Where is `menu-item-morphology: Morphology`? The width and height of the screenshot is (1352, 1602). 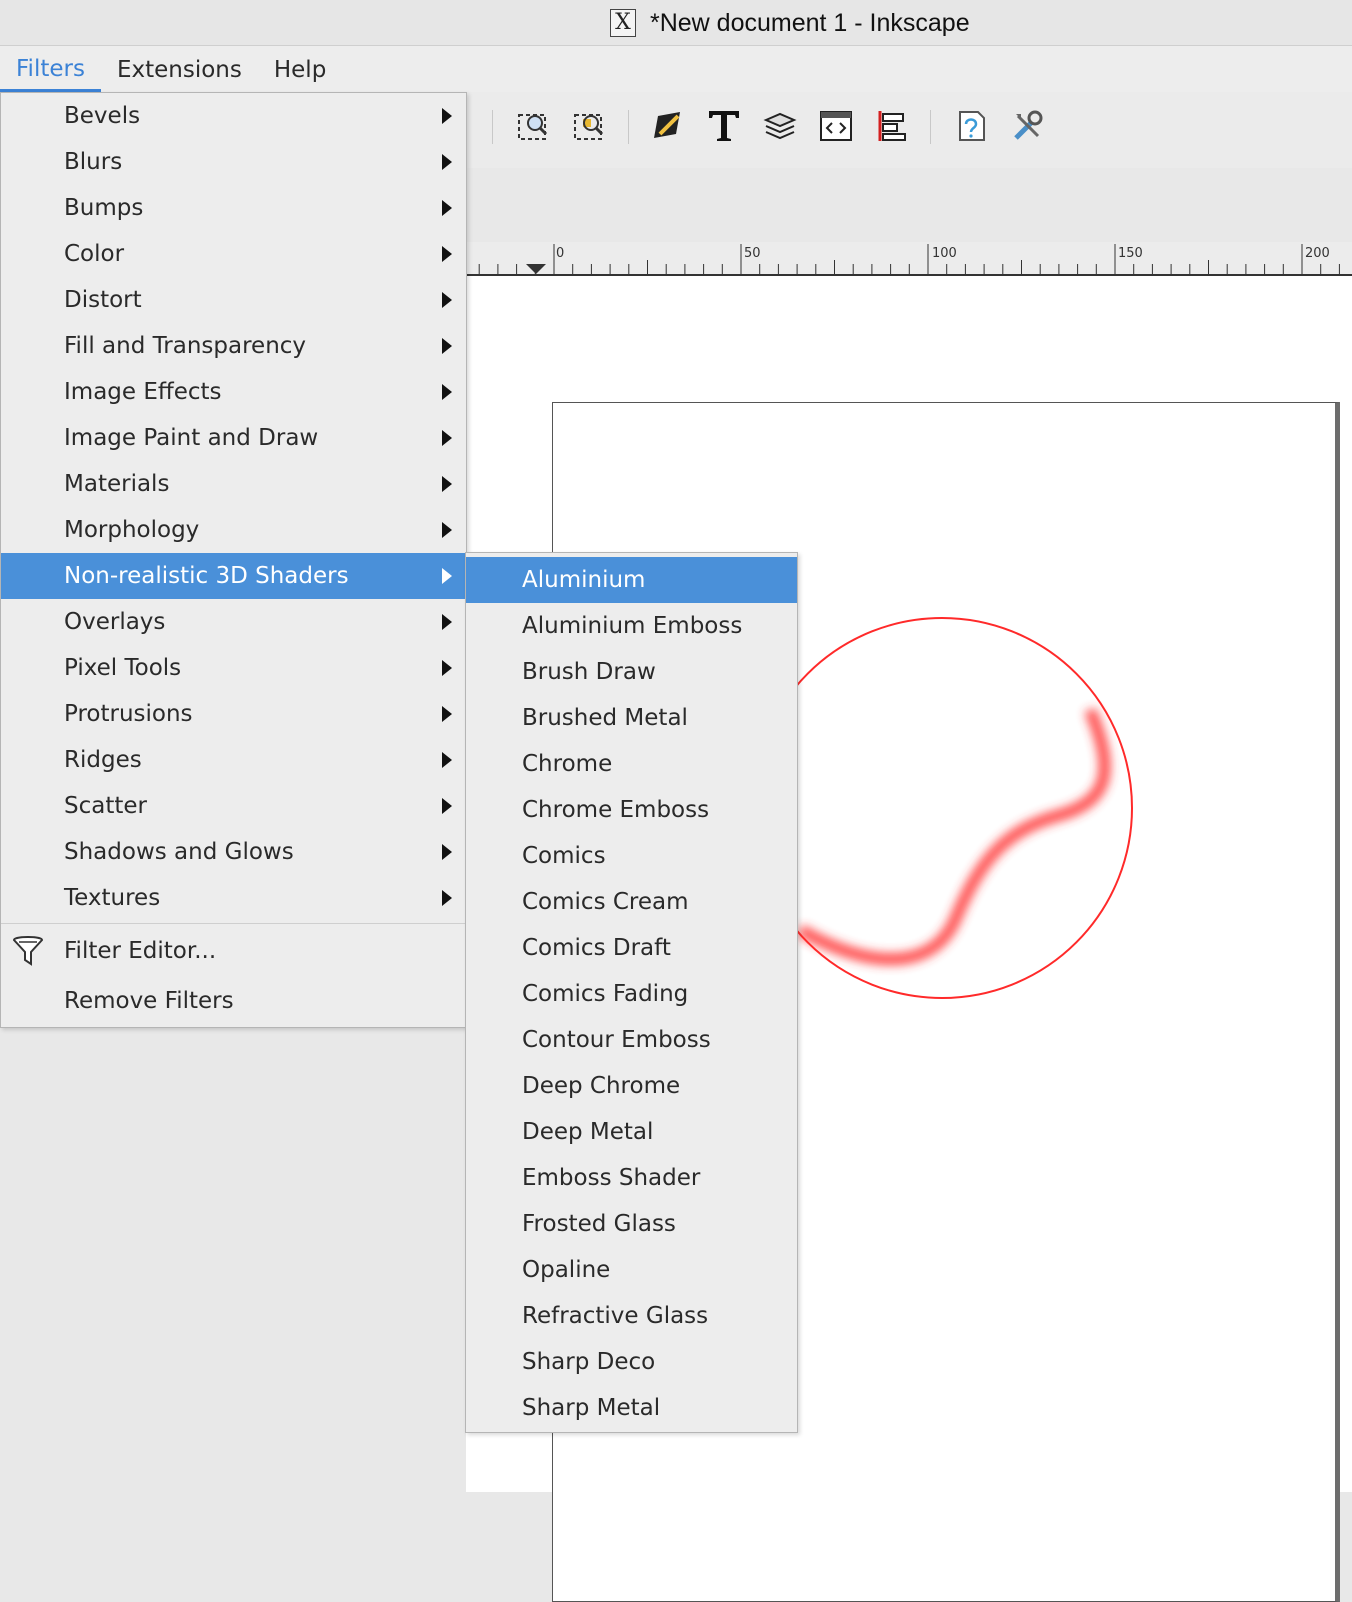
menu-item-morphology: Morphology is located at coordinates (233, 530).